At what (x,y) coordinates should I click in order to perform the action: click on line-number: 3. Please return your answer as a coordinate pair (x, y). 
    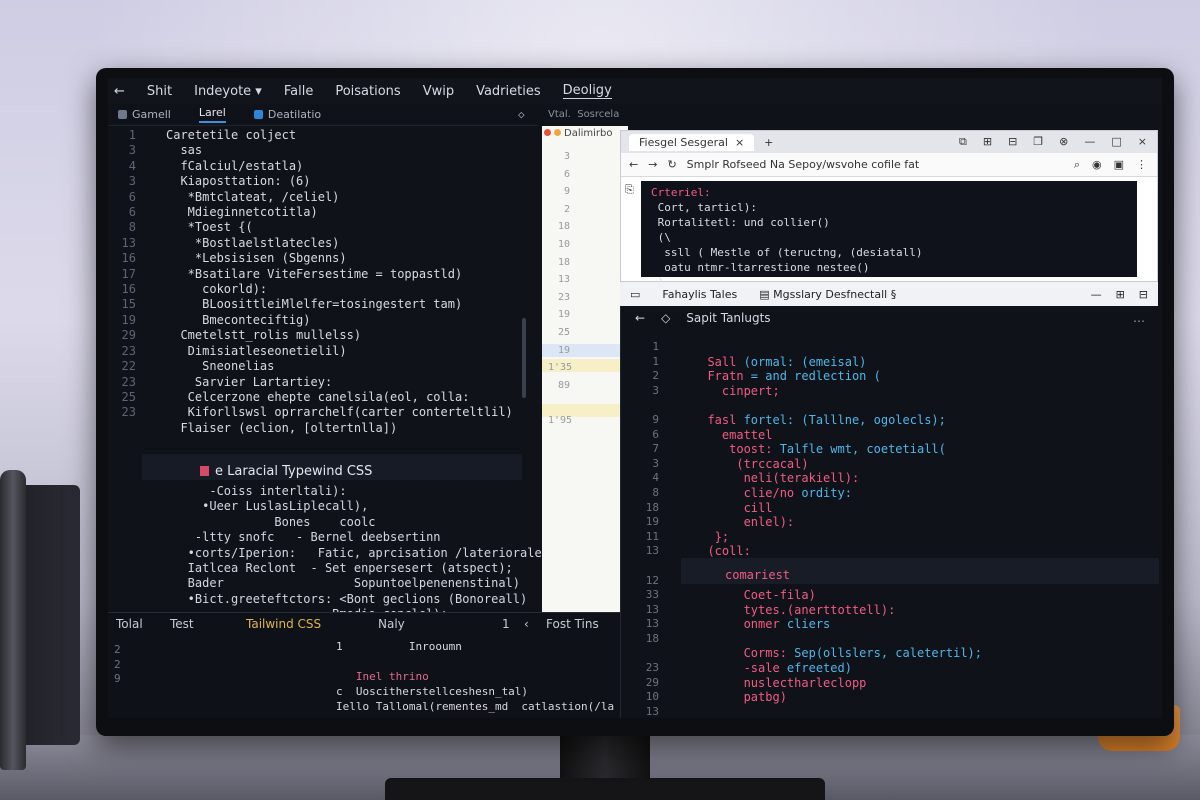
    Looking at the image, I should click on (655, 463).